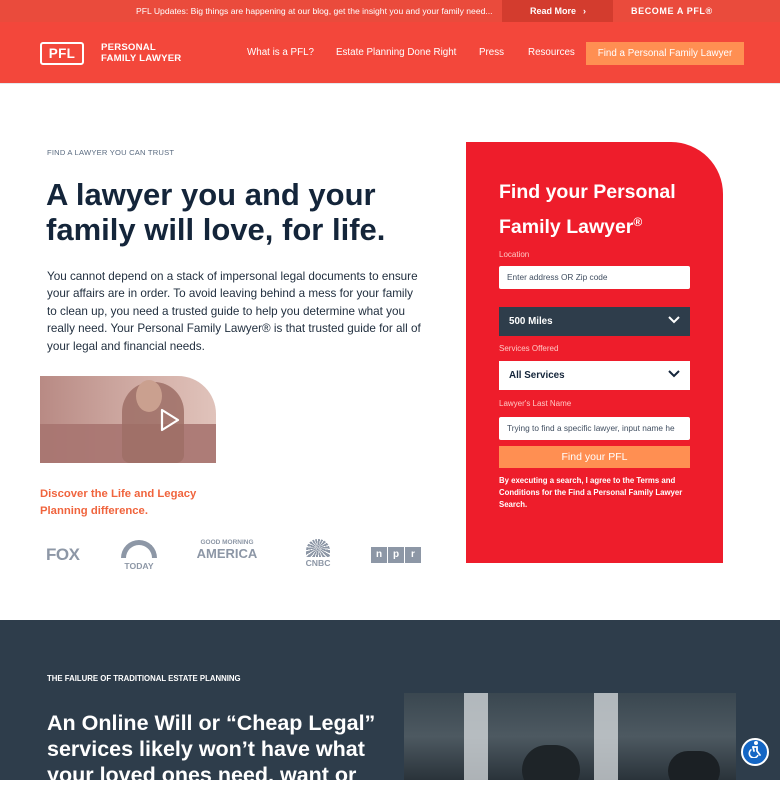 The height and width of the screenshot is (788, 780). I want to click on services-value: All Services, so click(537, 375).